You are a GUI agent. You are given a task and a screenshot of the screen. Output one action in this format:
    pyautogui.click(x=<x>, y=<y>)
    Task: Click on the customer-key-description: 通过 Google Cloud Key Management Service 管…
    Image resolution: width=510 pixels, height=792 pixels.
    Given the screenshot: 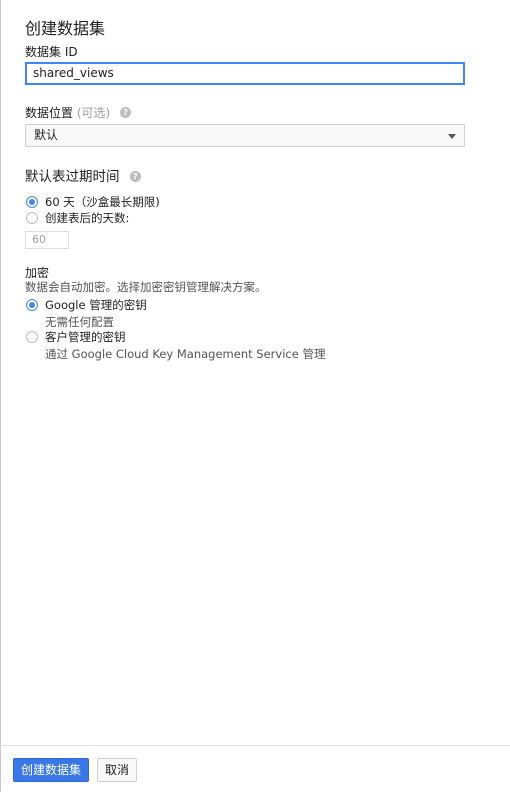 What is the action you would take?
    pyautogui.click(x=185, y=354)
    